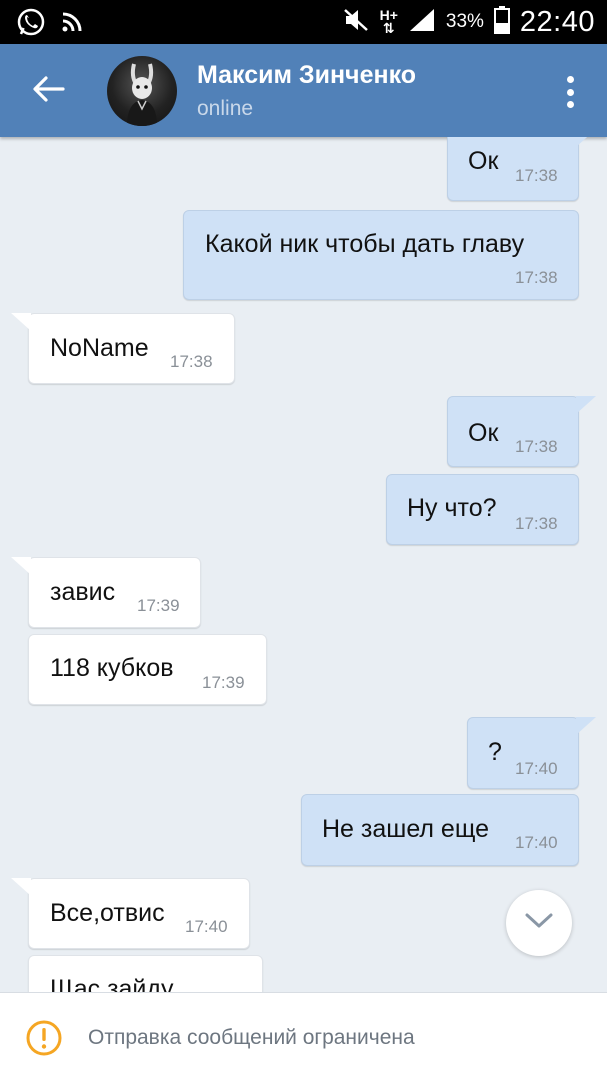  I want to click on mute-icon, so click(356, 22).